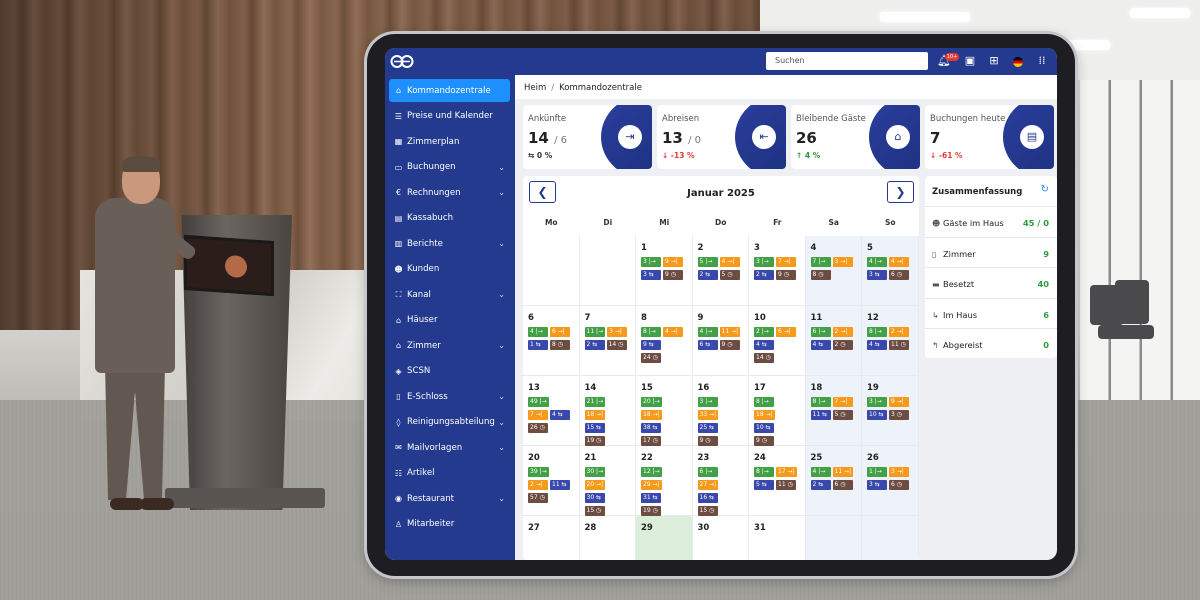 This screenshot has height=600, width=1200. I want to click on calendar-day: 22 12 |→ 29 →| 31 ⇆ 19 ◷, so click(664, 481).